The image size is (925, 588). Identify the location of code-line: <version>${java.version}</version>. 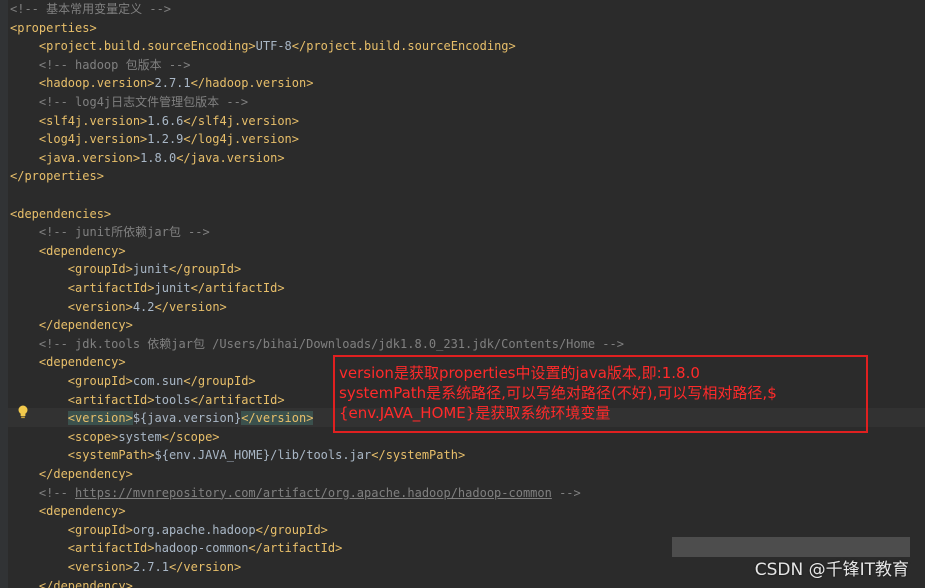
(162, 418).